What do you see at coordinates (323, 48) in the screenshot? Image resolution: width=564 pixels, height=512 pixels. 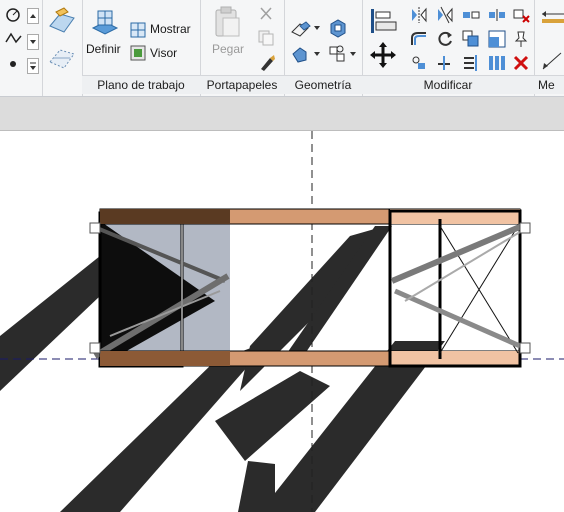 I see `panel-geometry: Geometría` at bounding box center [323, 48].